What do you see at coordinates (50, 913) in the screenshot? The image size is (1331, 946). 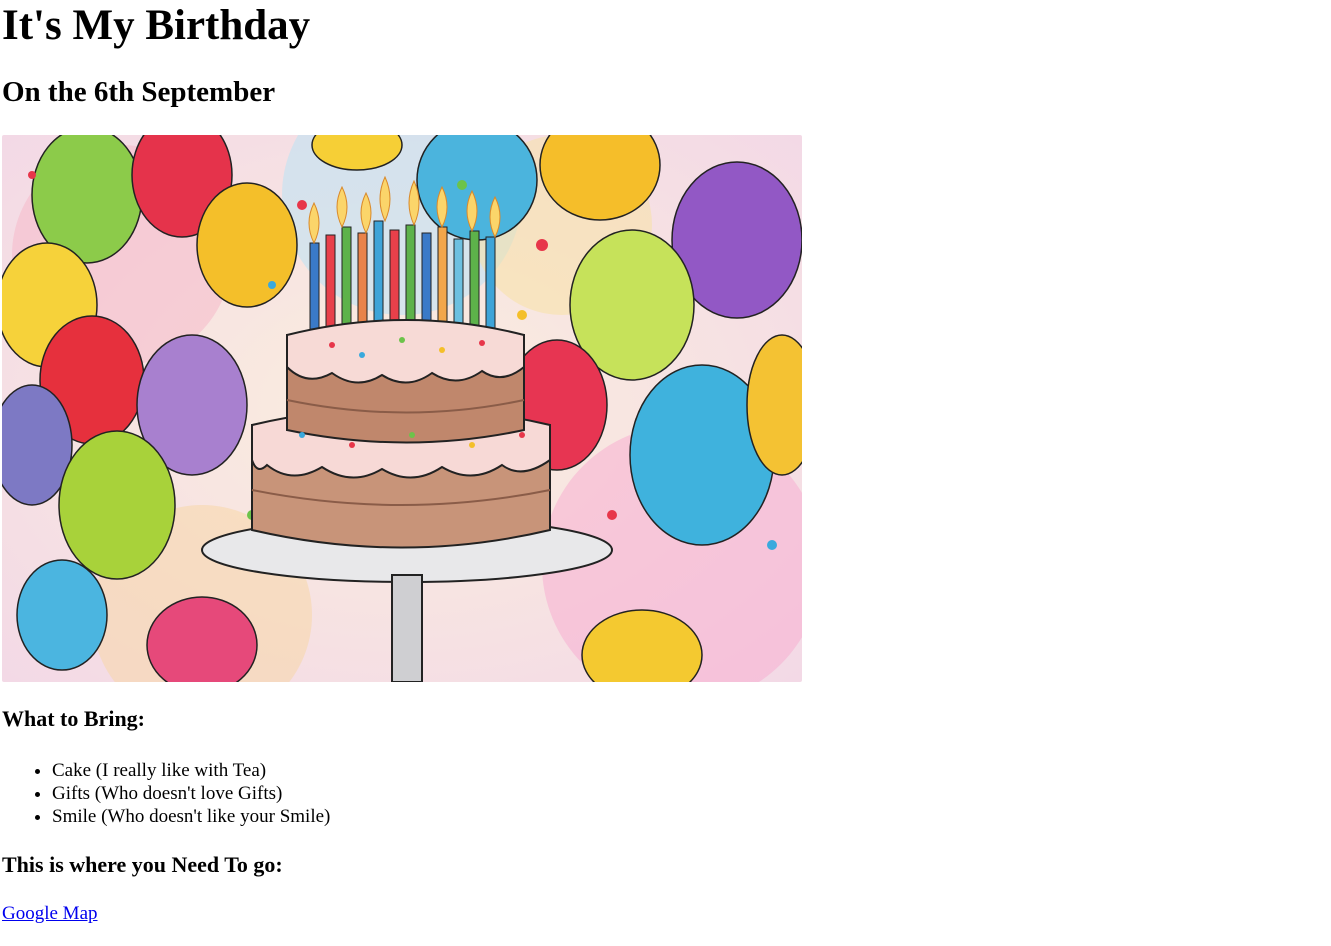 I see `google-map-link: Google Map` at bounding box center [50, 913].